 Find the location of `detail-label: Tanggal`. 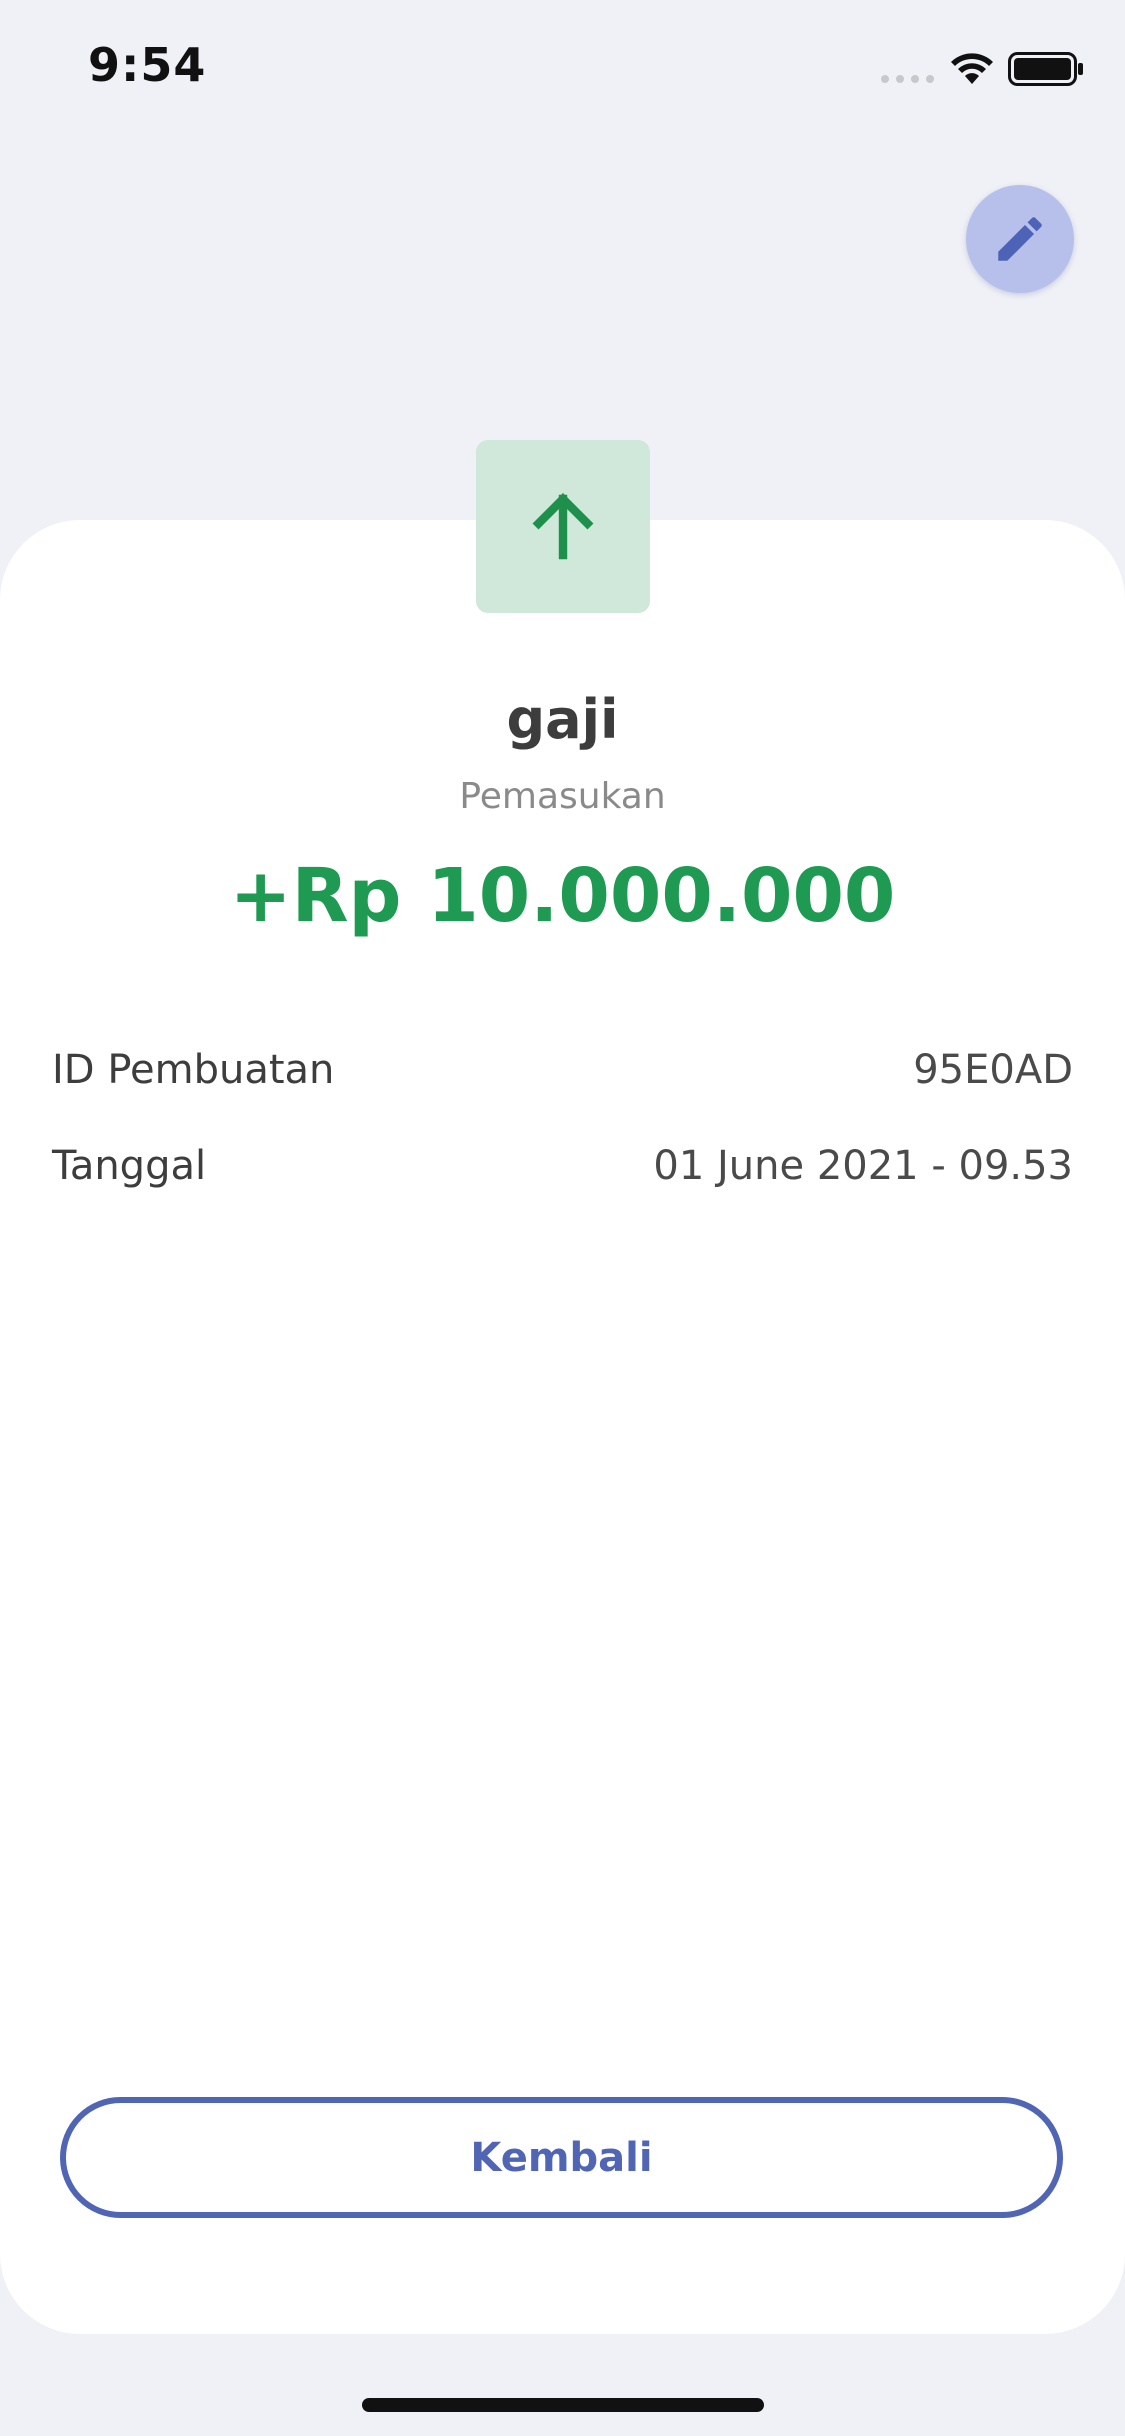

detail-label: Tanggal is located at coordinates (129, 1166).